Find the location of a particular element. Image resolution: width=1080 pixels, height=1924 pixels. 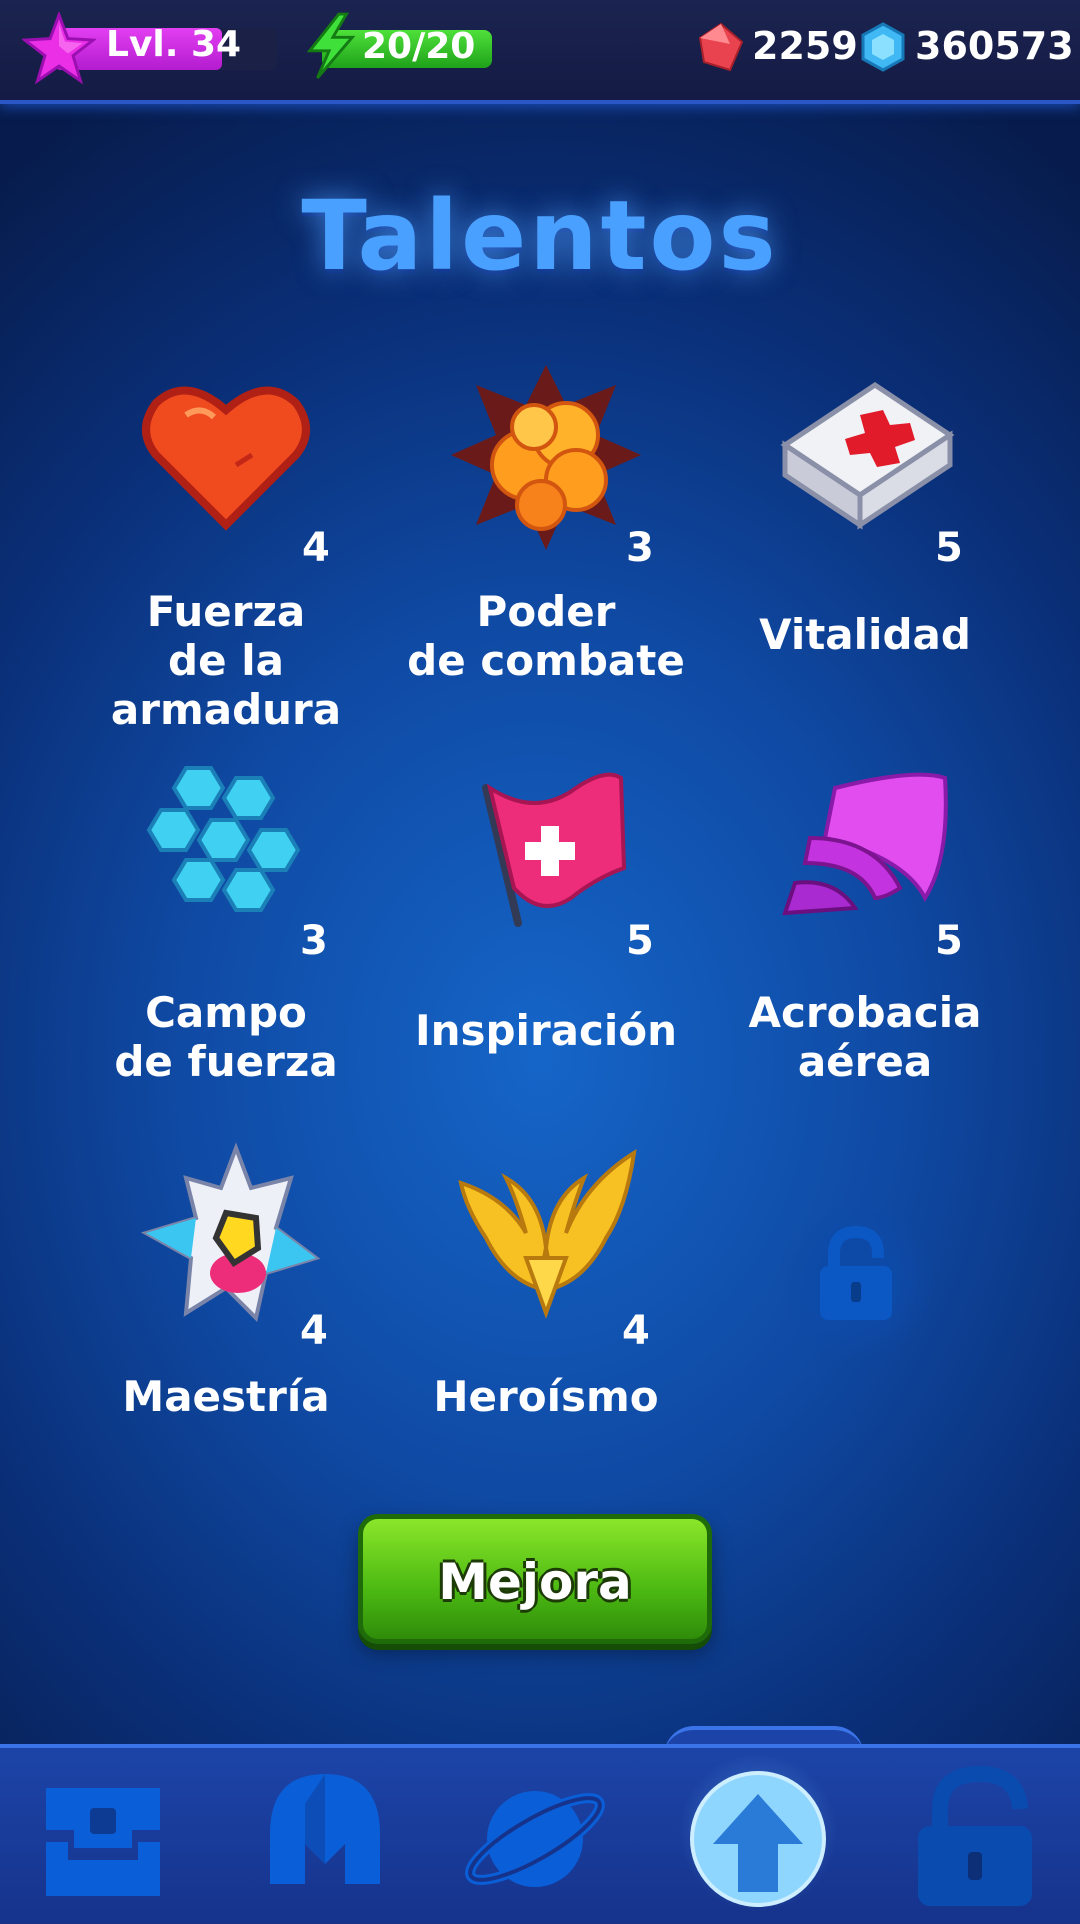

talent-card: 4 Fuerza de la armadura is located at coordinates (226, 544).